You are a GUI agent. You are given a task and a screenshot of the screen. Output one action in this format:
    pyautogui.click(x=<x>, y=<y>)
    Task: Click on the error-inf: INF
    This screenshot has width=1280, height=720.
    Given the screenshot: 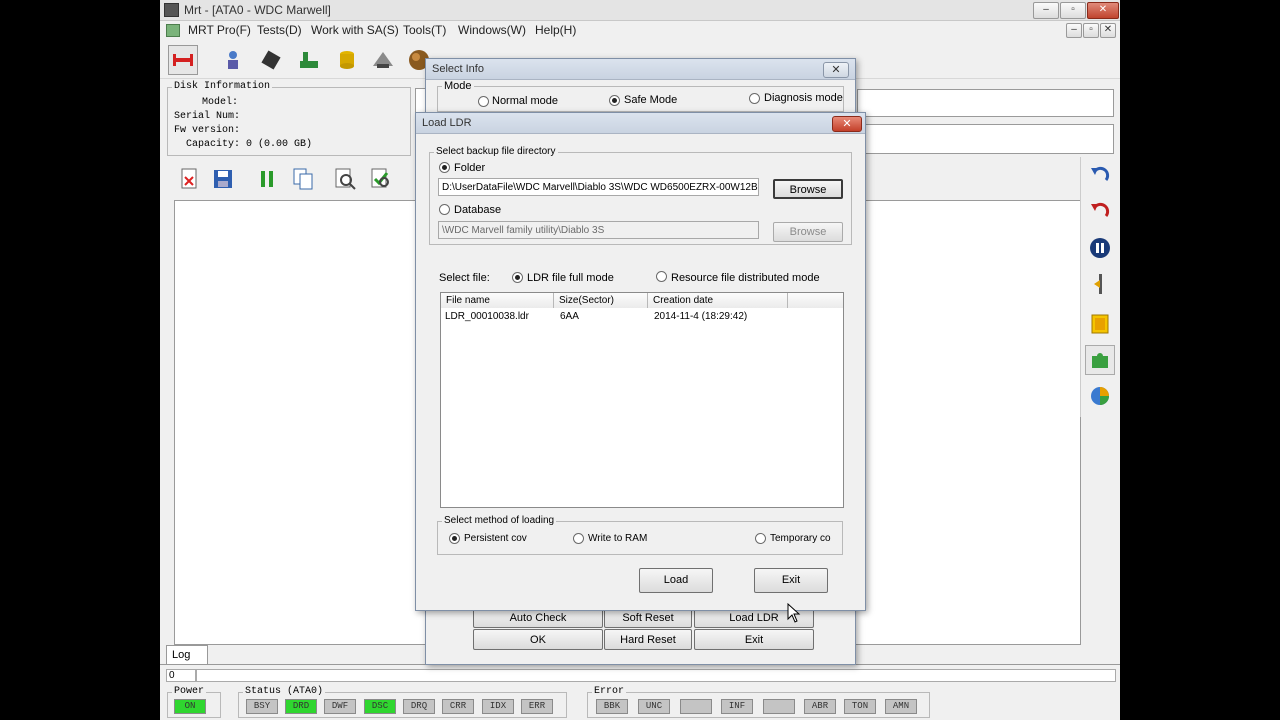 What is the action you would take?
    pyautogui.click(x=737, y=706)
    